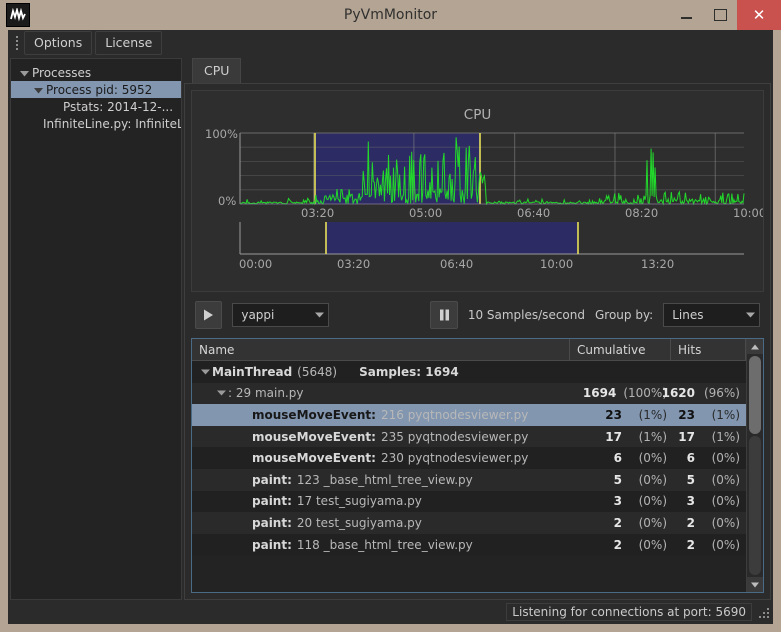 This screenshot has width=781, height=632. I want to click on menu-item-options: Options, so click(58, 43).